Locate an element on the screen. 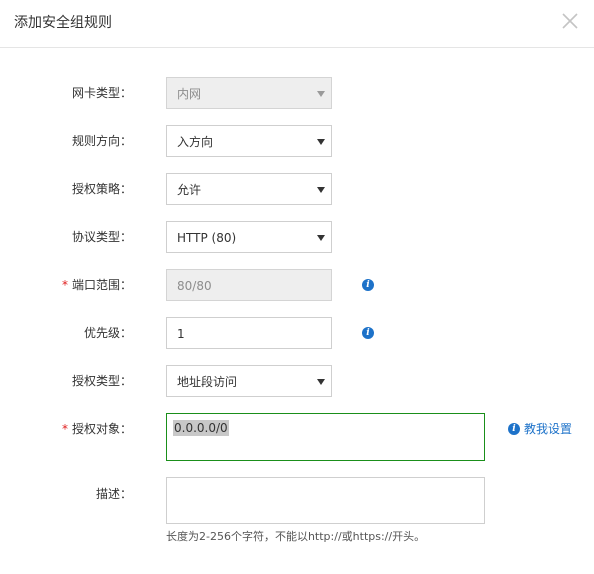 Image resolution: width=594 pixels, height=574 pixels. nic-type-row: 网卡类型： 内网 is located at coordinates (297, 93).